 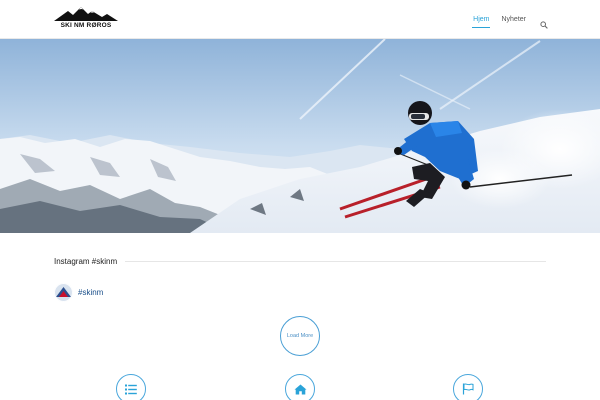 What do you see at coordinates (335, 261) in the screenshot?
I see `section-divider` at bounding box center [335, 261].